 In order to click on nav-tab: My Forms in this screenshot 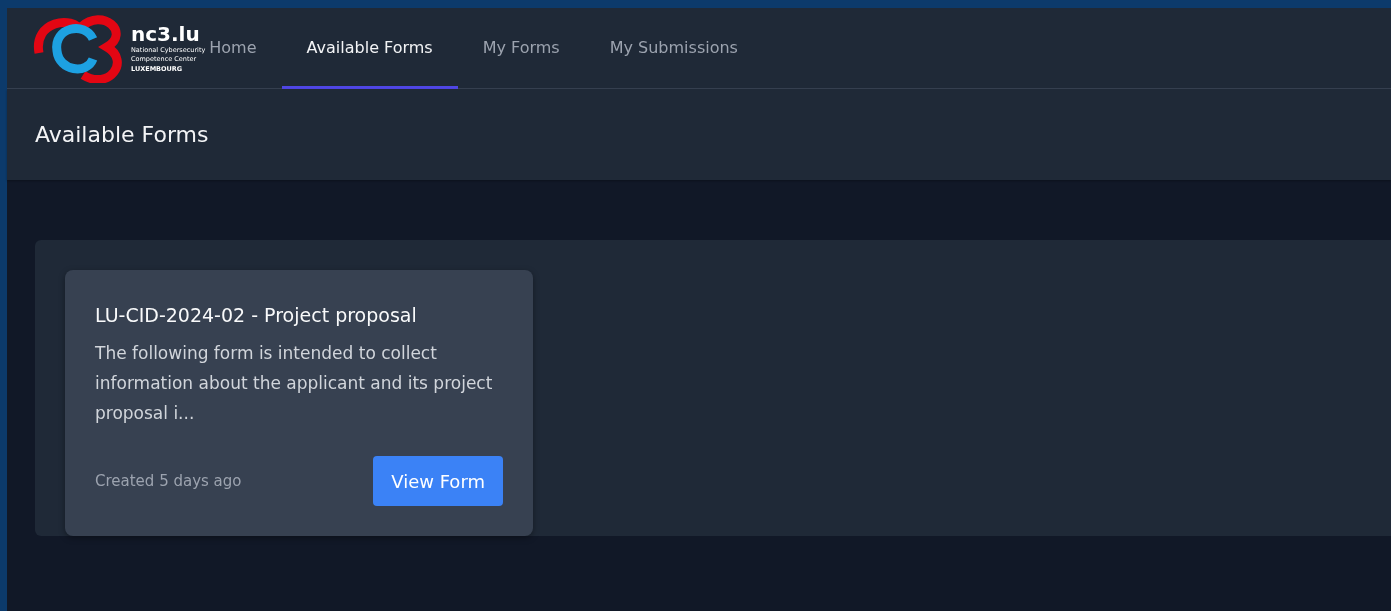, I will do `click(521, 48)`.